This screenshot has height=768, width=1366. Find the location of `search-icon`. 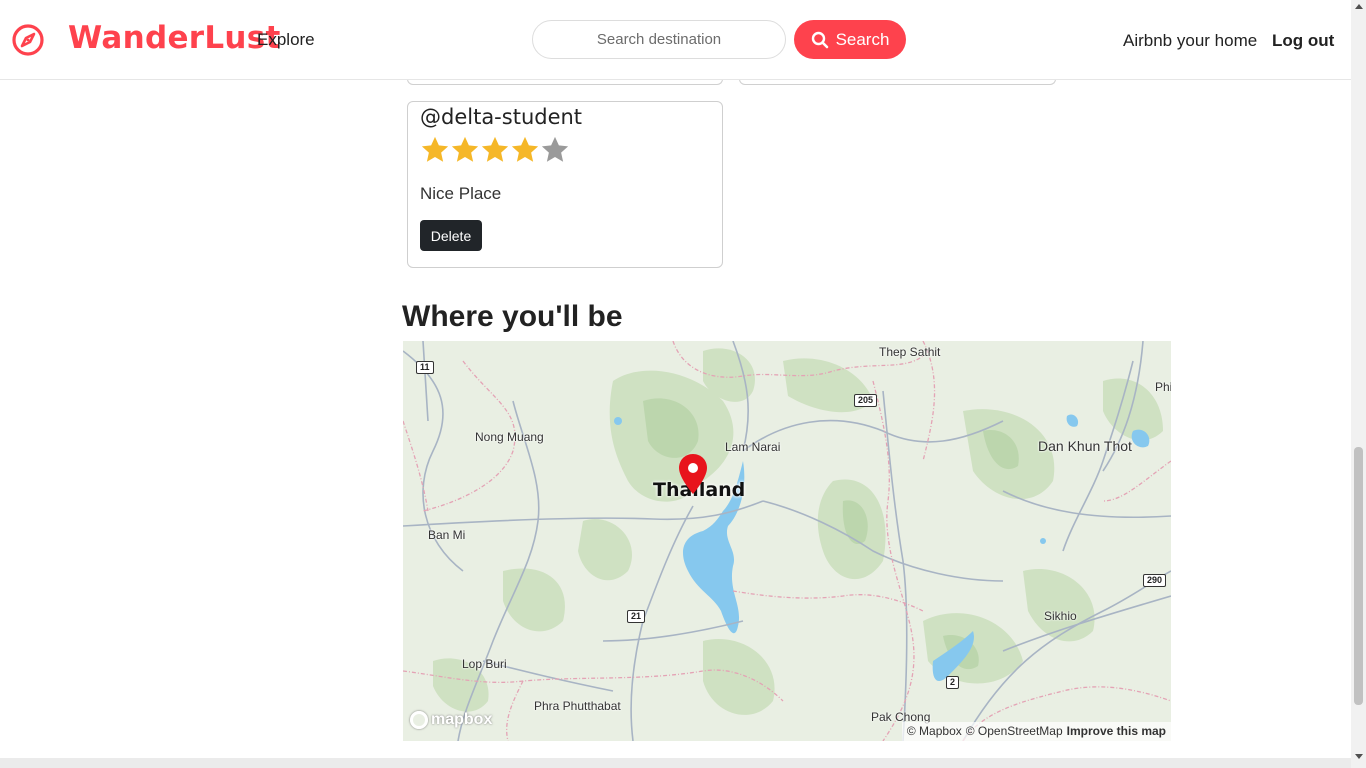

search-icon is located at coordinates (819, 39).